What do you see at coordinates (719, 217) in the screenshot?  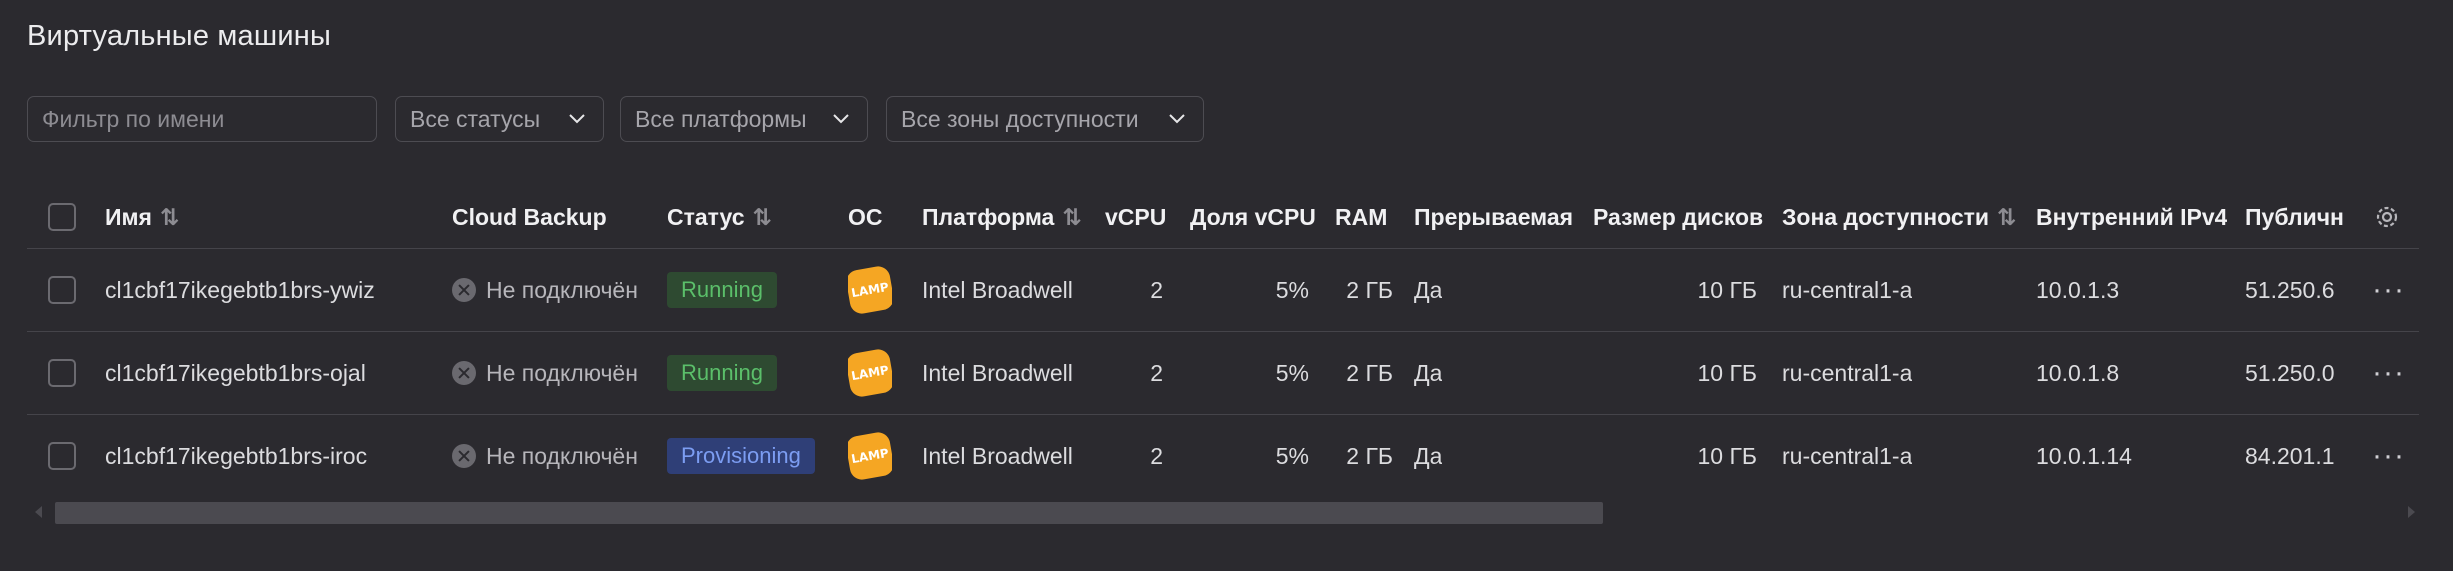 I see `column-header-status: Статус ⇅` at bounding box center [719, 217].